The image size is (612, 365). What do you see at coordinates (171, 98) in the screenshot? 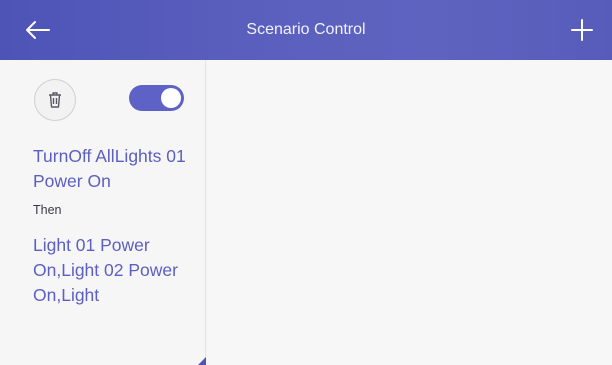
I see `toggle-knob` at bounding box center [171, 98].